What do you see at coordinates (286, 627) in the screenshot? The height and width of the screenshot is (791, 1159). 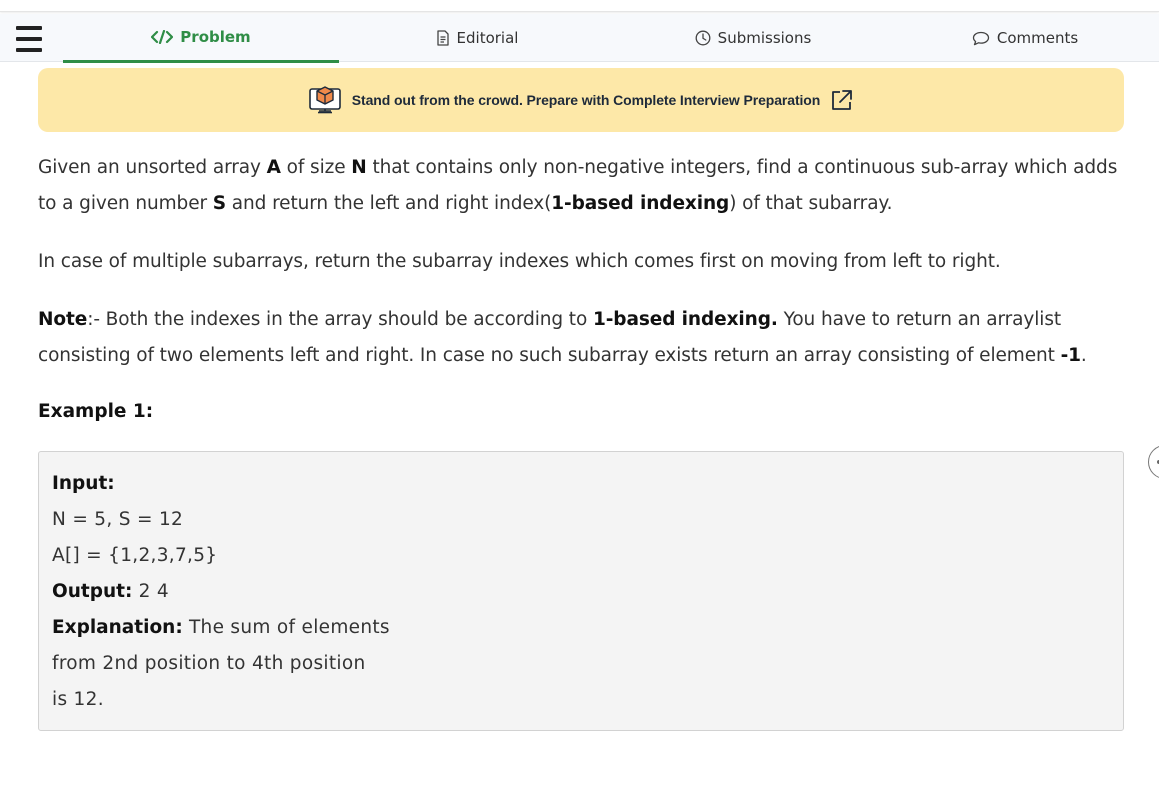 I see `explanation-text: The sum of elements` at bounding box center [286, 627].